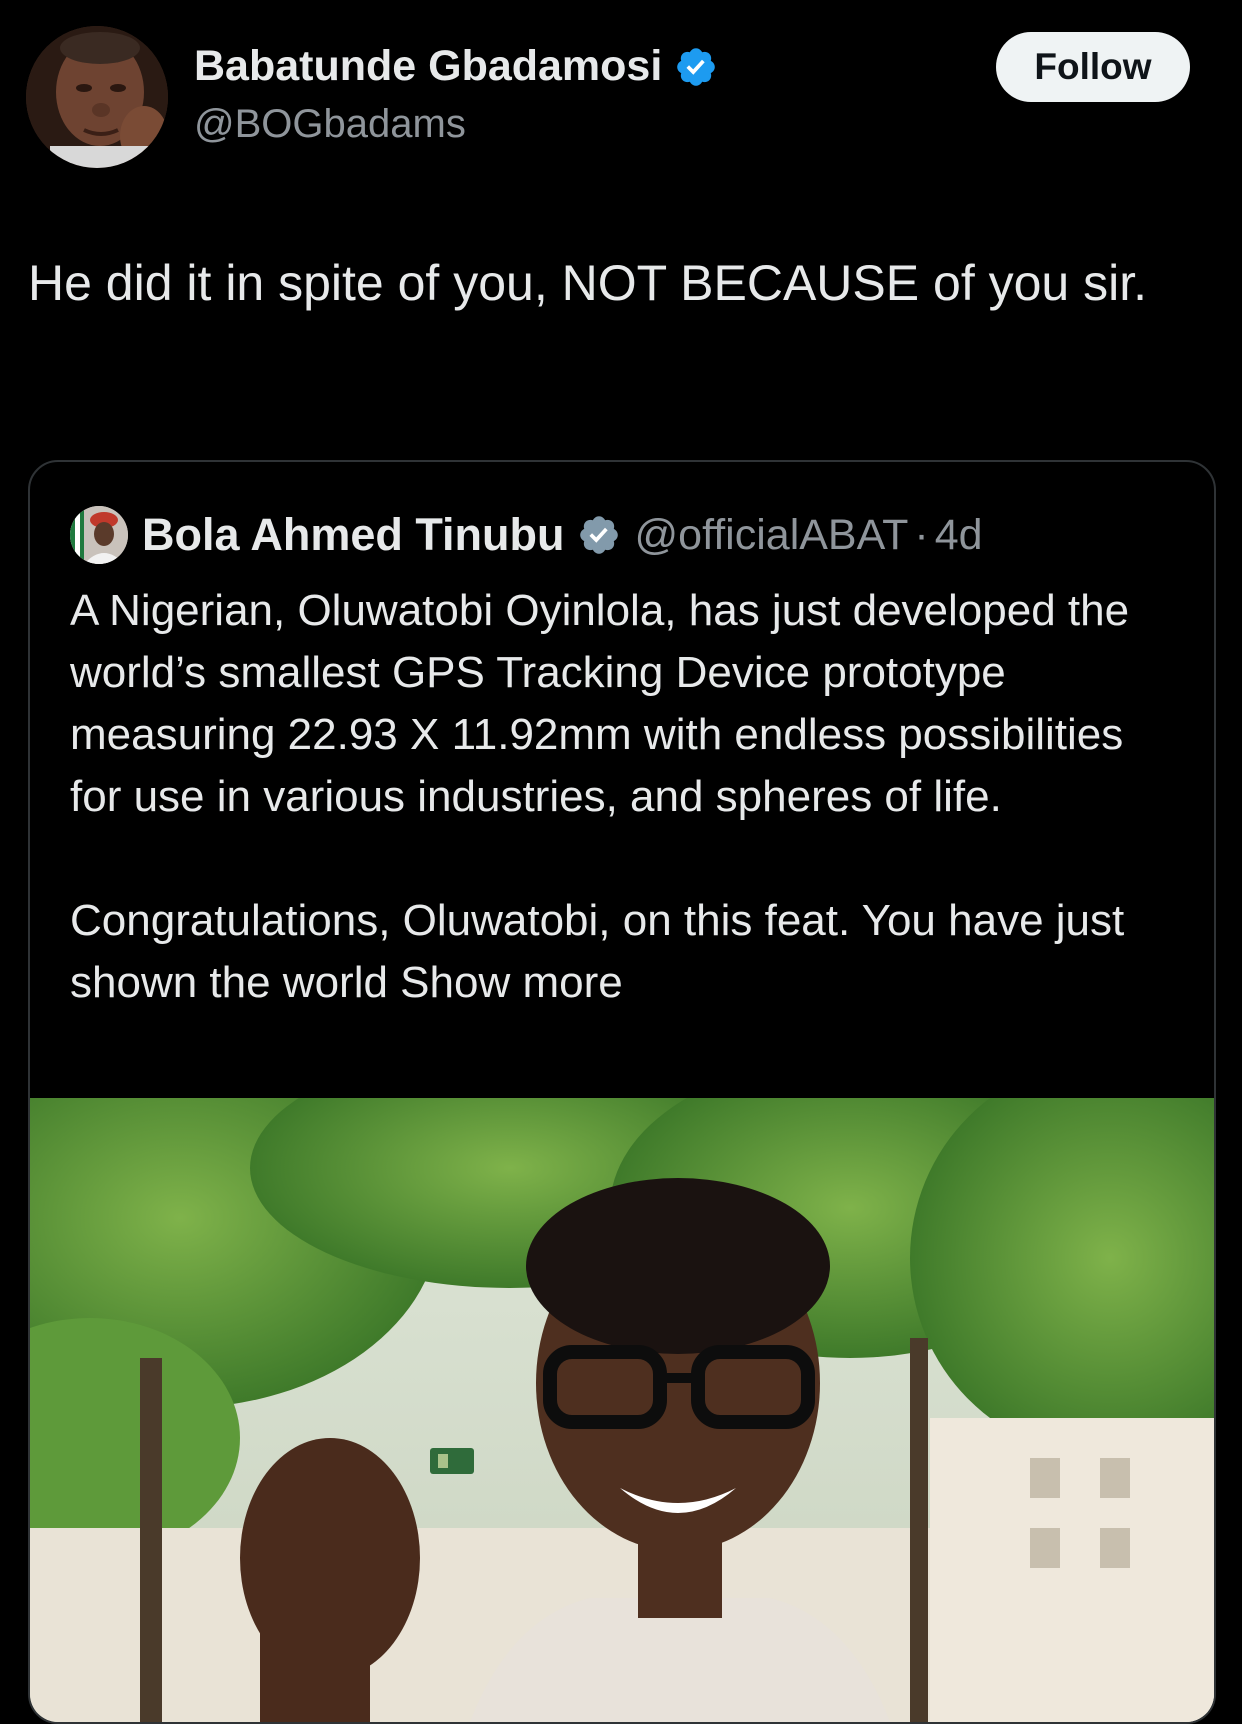 This screenshot has height=1724, width=1242. I want to click on quoted-tweet-header: Bola Ahmed Tinubu @officialABAT · 4d, so click(526, 535).